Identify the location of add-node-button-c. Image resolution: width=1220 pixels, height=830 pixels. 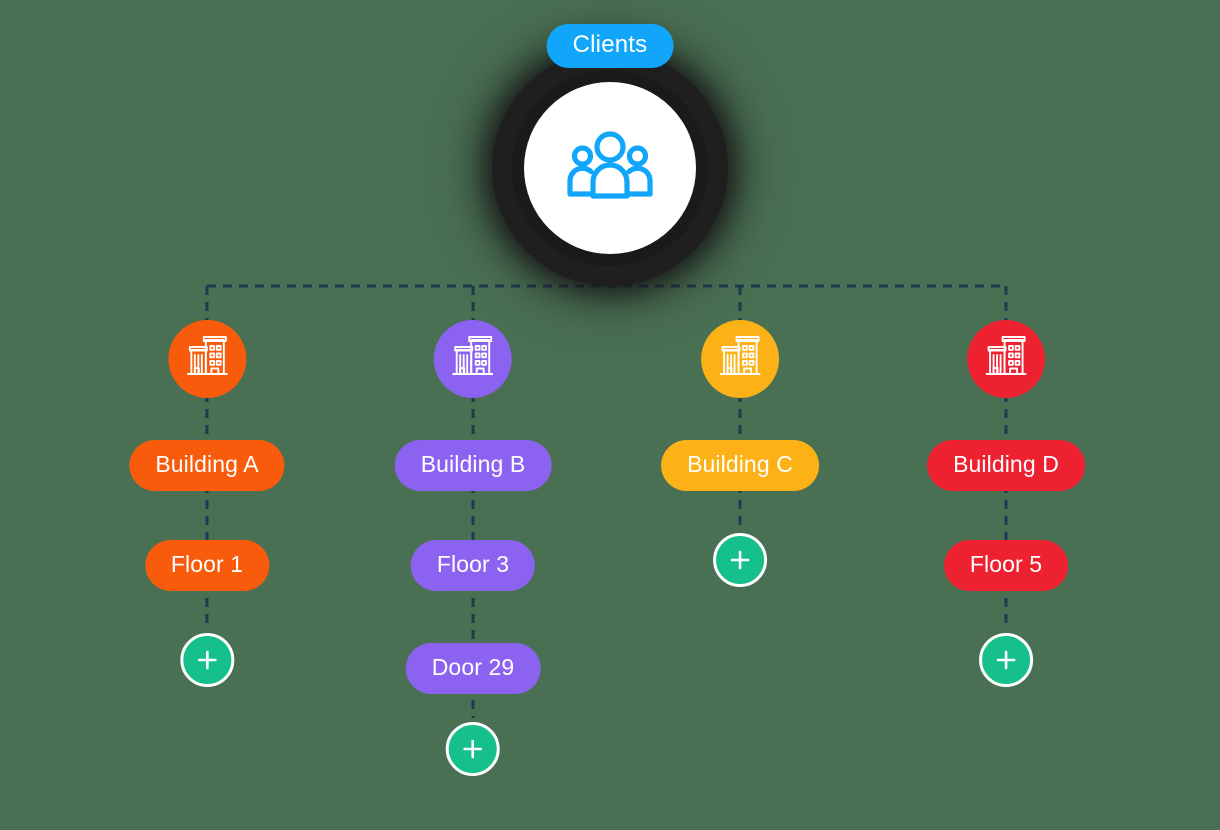
(740, 560).